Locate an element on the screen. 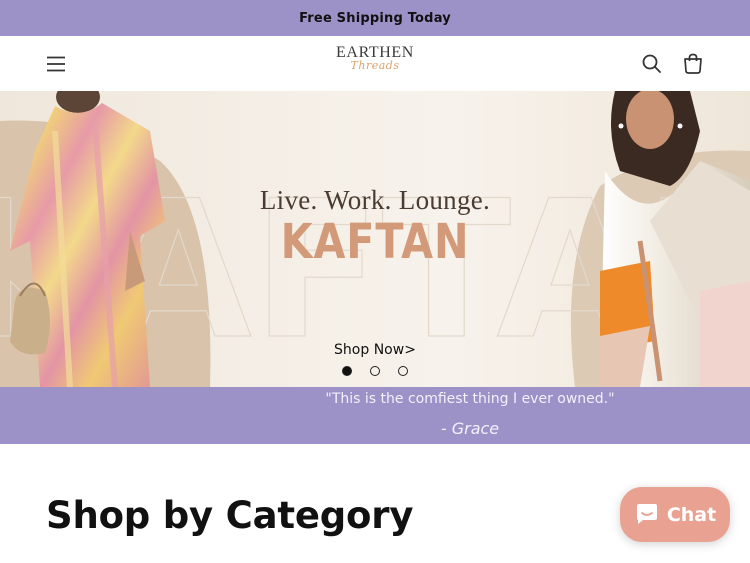 Image resolution: width=750 pixels, height=563 pixels. site-logo: EARTHEN Threads is located at coordinates (375, 64).